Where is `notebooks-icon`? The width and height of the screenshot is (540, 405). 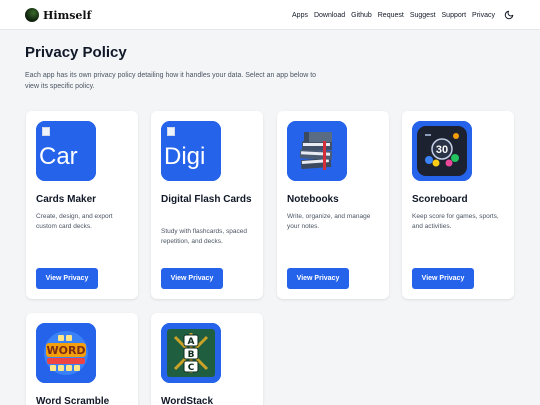
notebooks-icon is located at coordinates (317, 151).